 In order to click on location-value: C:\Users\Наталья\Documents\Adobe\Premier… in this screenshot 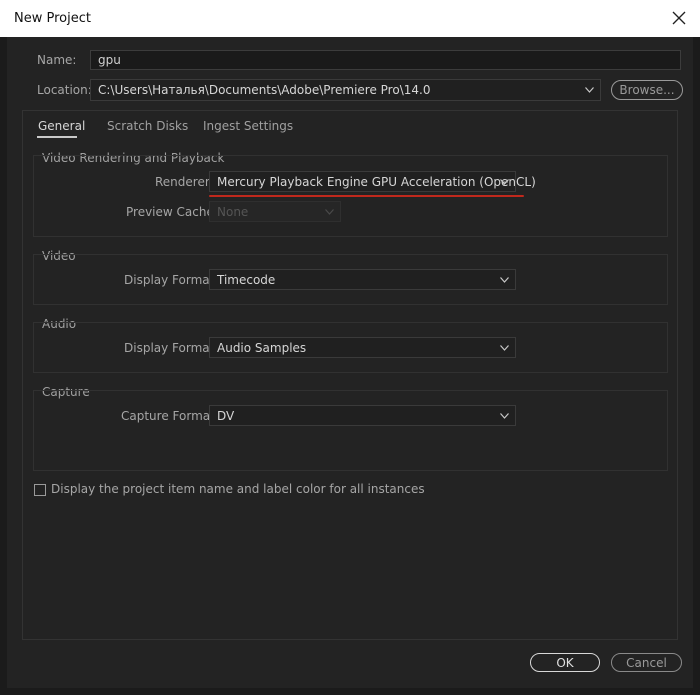, I will do `click(264, 90)`.